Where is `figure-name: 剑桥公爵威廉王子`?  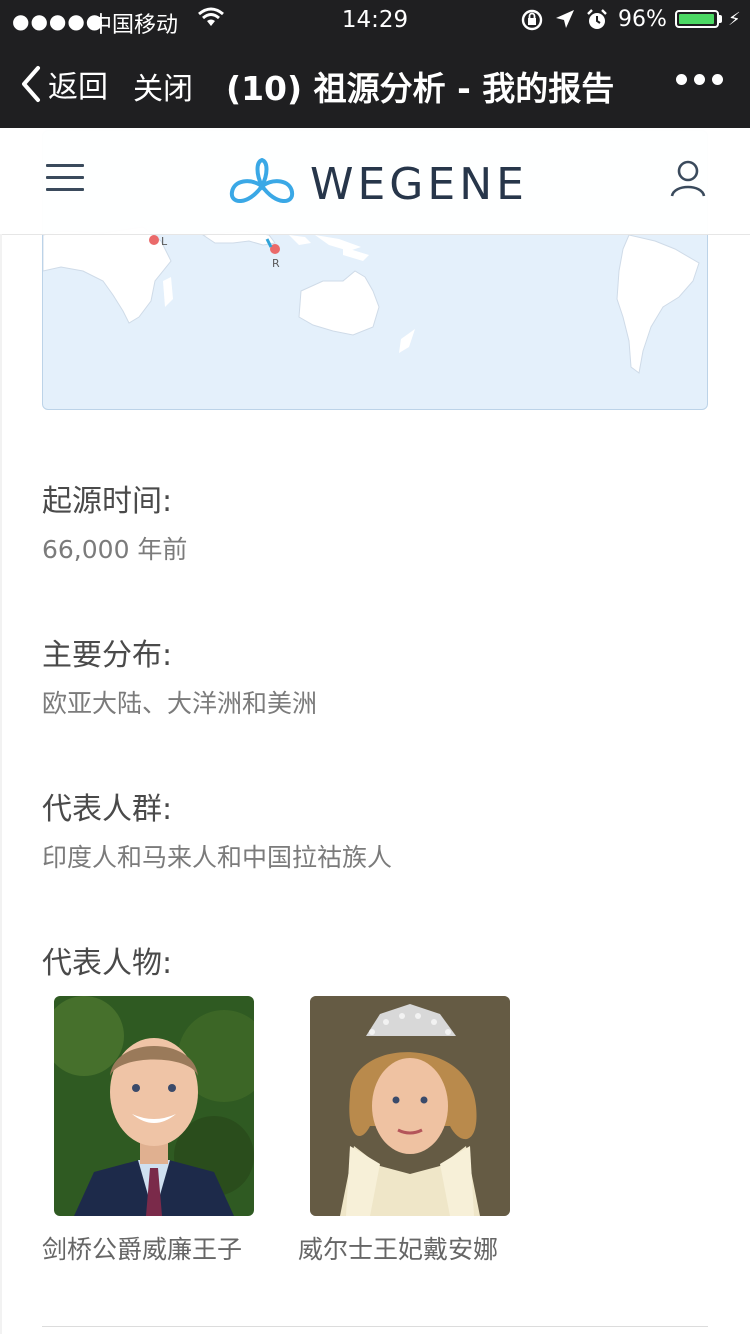 figure-name: 剑桥公爵威廉王子 is located at coordinates (142, 1249).